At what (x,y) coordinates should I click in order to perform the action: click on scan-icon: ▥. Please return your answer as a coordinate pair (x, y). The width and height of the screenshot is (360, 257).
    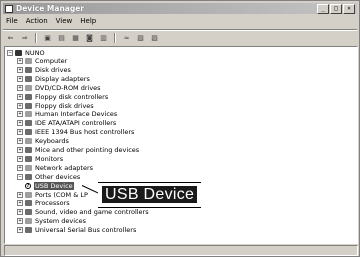
    Looking at the image, I should click on (103, 38).